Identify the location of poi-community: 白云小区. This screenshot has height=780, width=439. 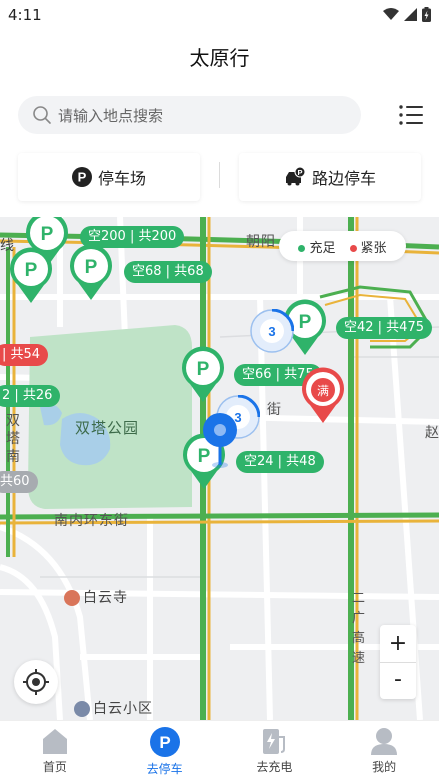
(113, 708).